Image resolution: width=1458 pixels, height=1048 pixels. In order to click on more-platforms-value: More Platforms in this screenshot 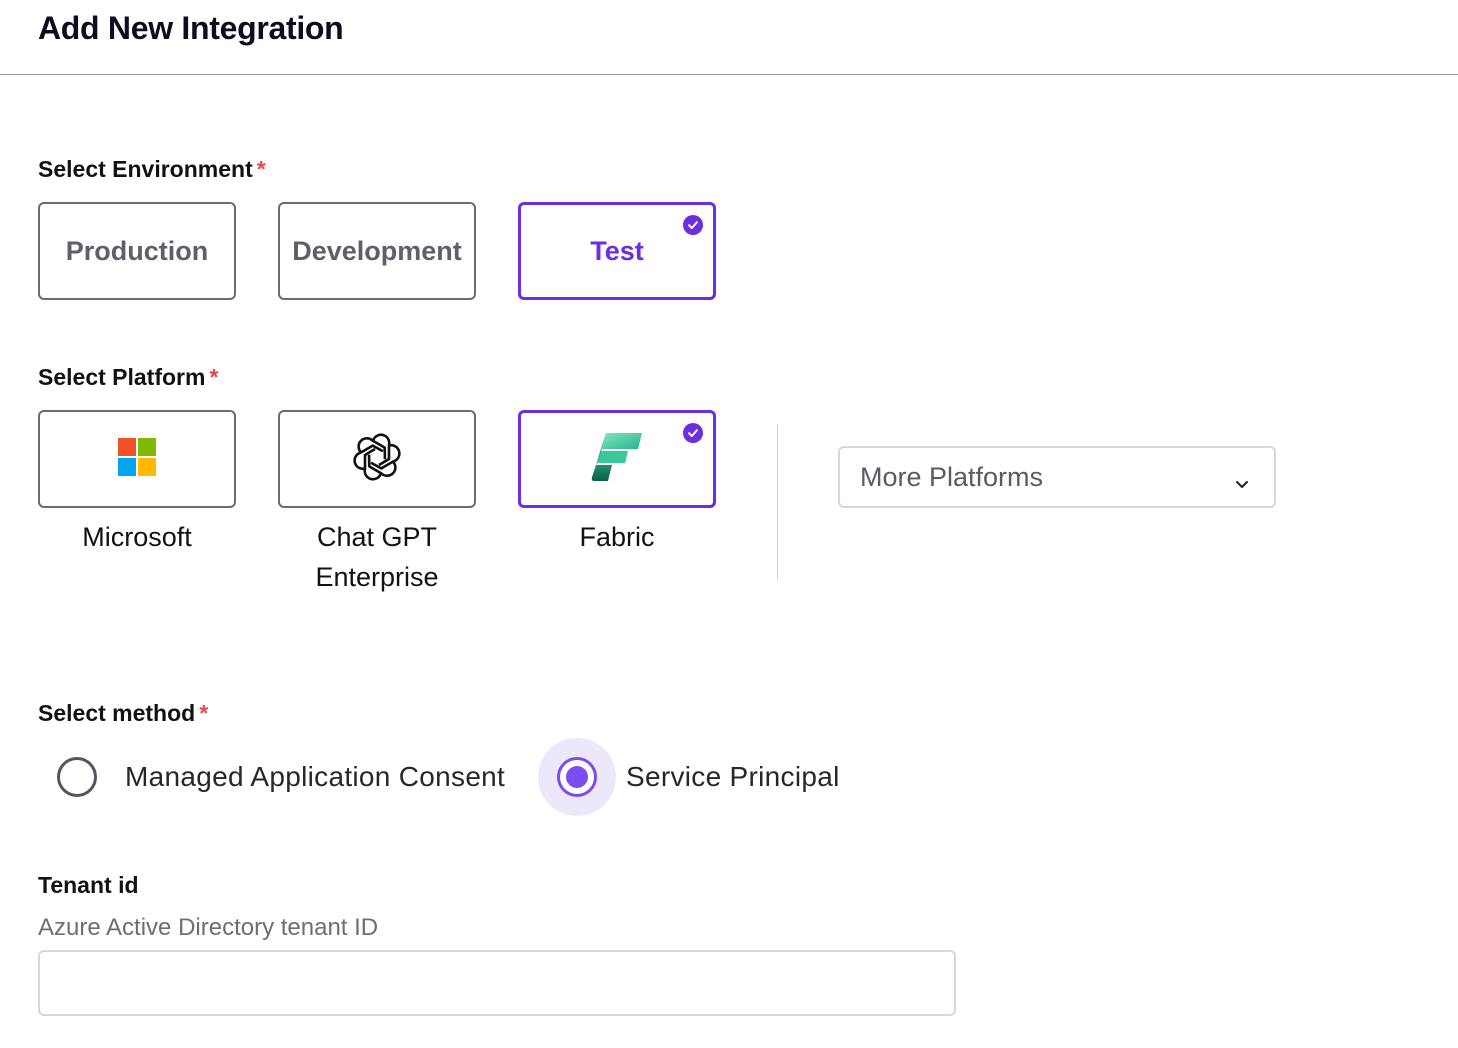, I will do `click(952, 476)`.